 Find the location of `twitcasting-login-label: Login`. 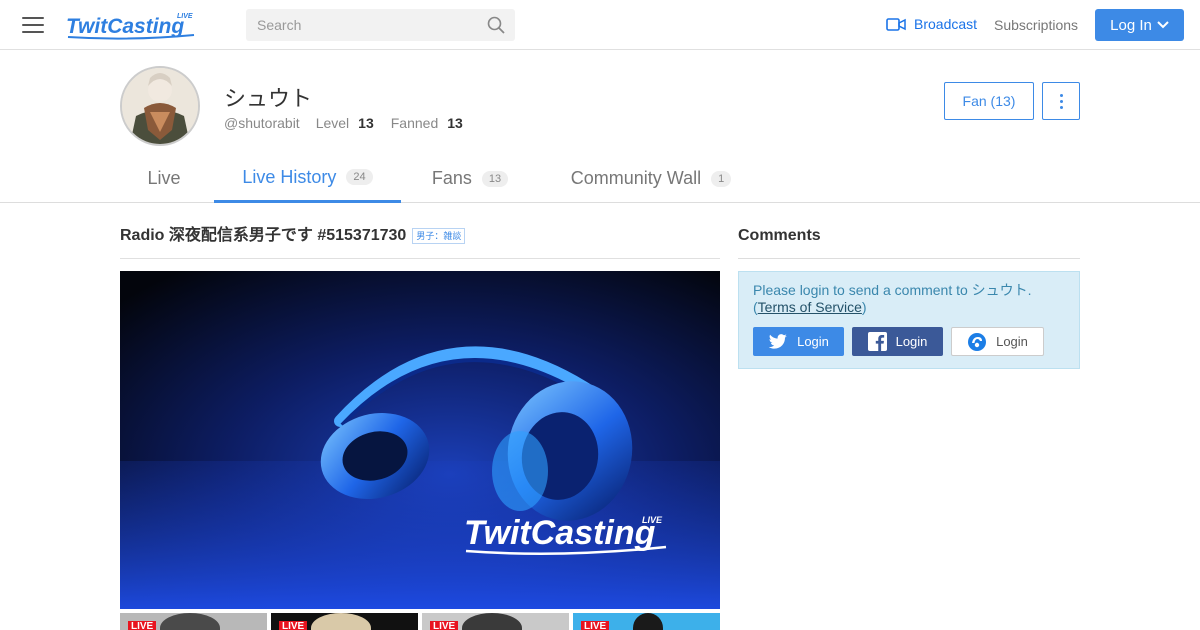

twitcasting-login-label: Login is located at coordinates (1012, 341).